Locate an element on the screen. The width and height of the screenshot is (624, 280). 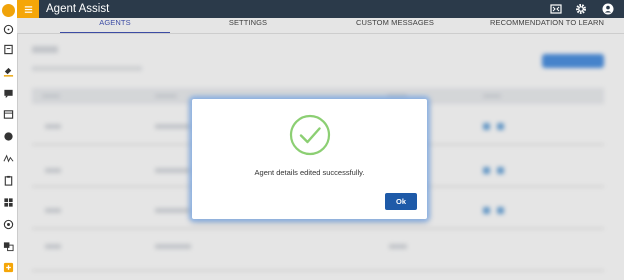
signature-icon is located at coordinates (8, 158).